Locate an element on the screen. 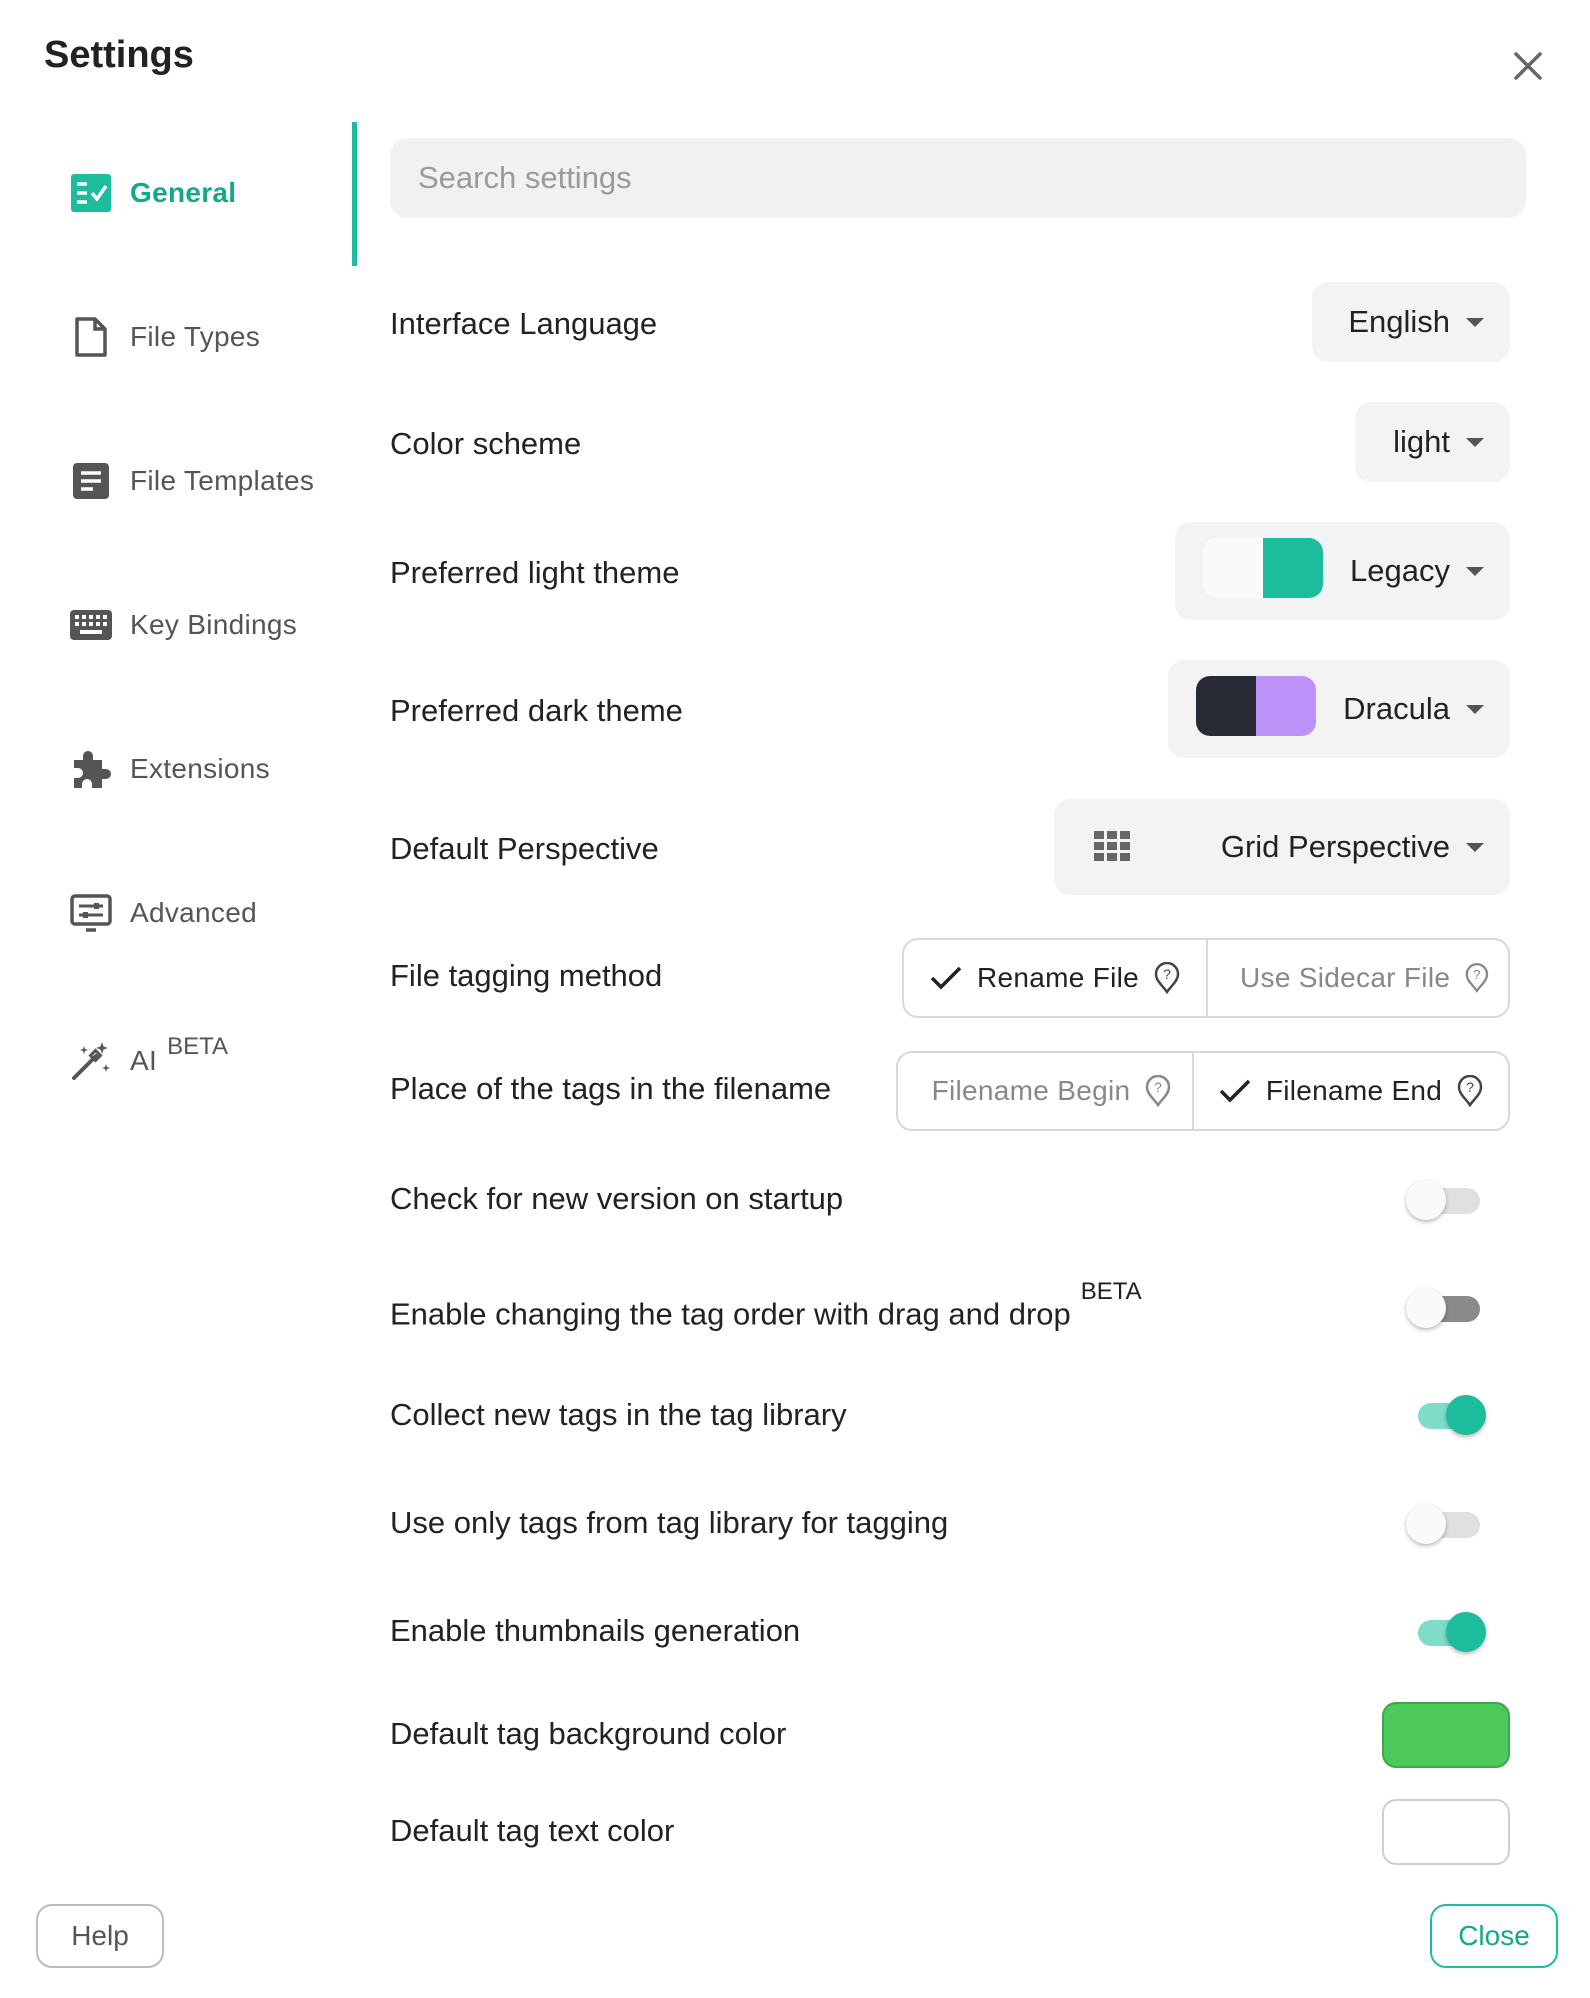 The height and width of the screenshot is (1998, 1590). option-label: Filename Begin is located at coordinates (1031, 1090).